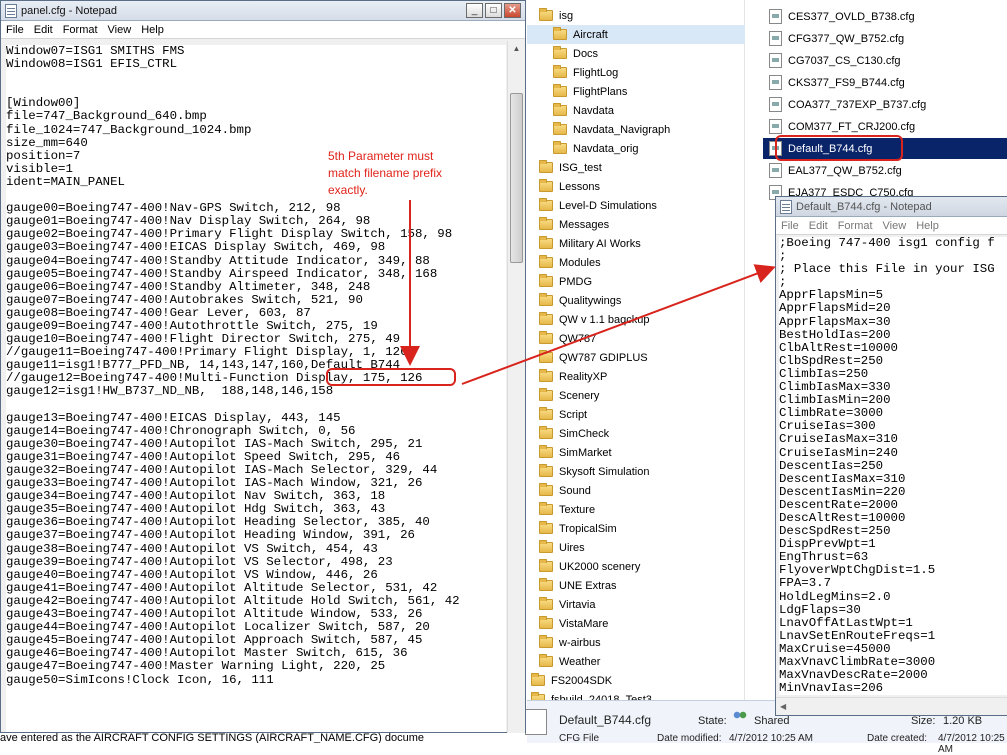  What do you see at coordinates (566, 15) in the screenshot?
I see `folder-label: isg` at bounding box center [566, 15].